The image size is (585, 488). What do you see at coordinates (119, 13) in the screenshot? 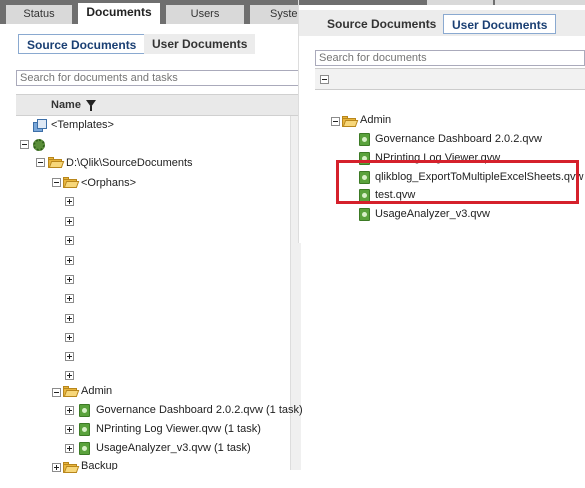
I see `tab-documents: Documents` at bounding box center [119, 13].